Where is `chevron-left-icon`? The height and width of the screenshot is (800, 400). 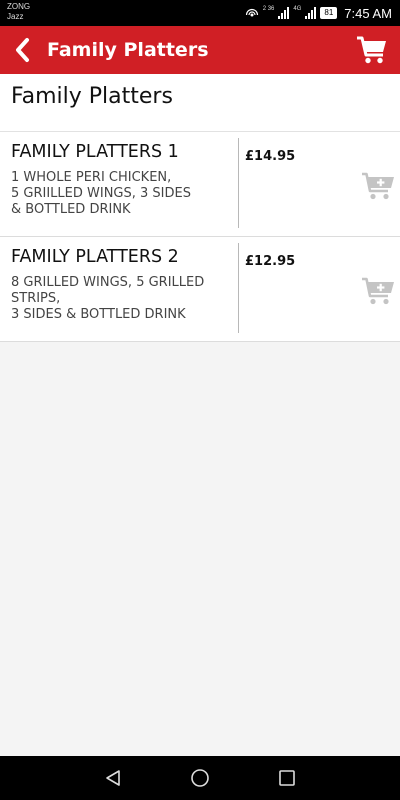 chevron-left-icon is located at coordinates (22, 50).